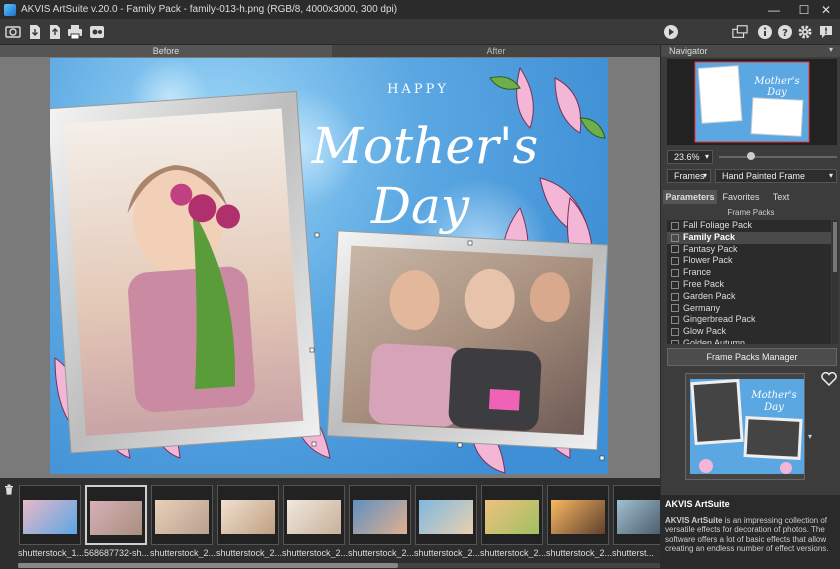  What do you see at coordinates (35, 32) in the screenshot?
I see `save-icon` at bounding box center [35, 32].